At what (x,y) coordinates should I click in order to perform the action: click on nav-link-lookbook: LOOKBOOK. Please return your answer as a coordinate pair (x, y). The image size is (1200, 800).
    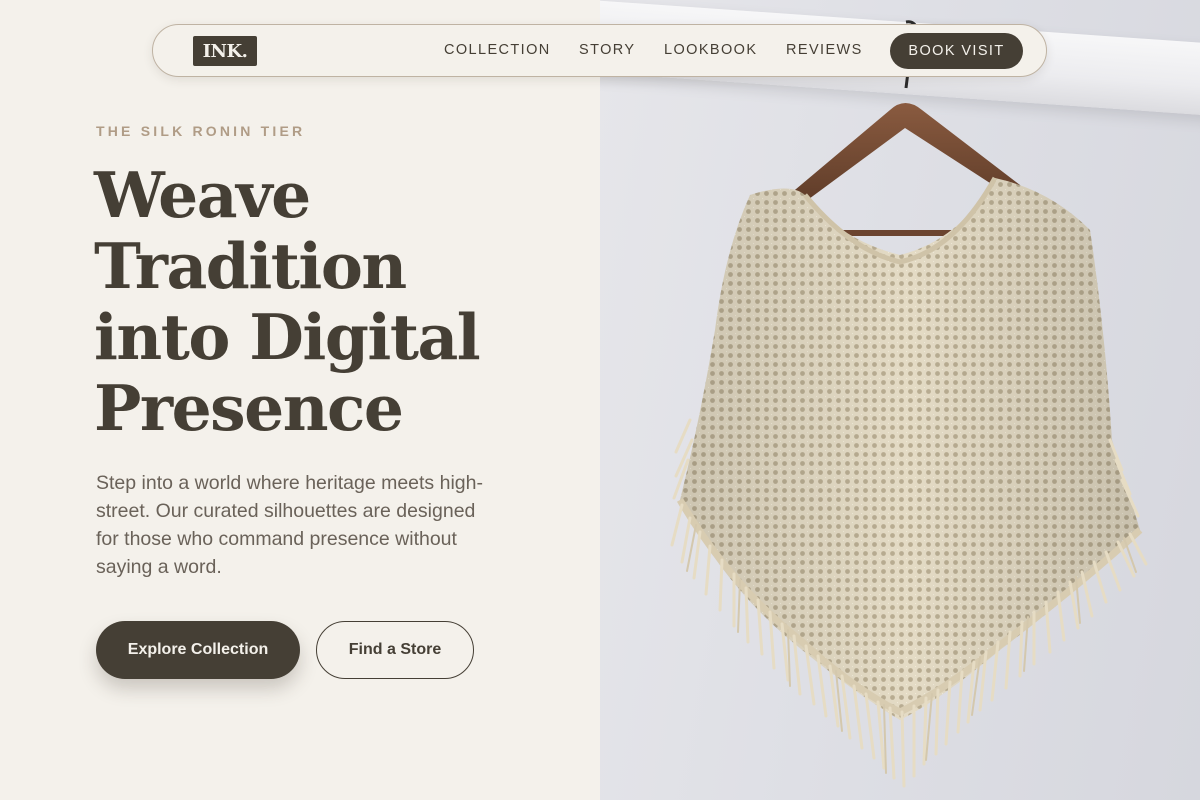
    Looking at the image, I should click on (710, 50).